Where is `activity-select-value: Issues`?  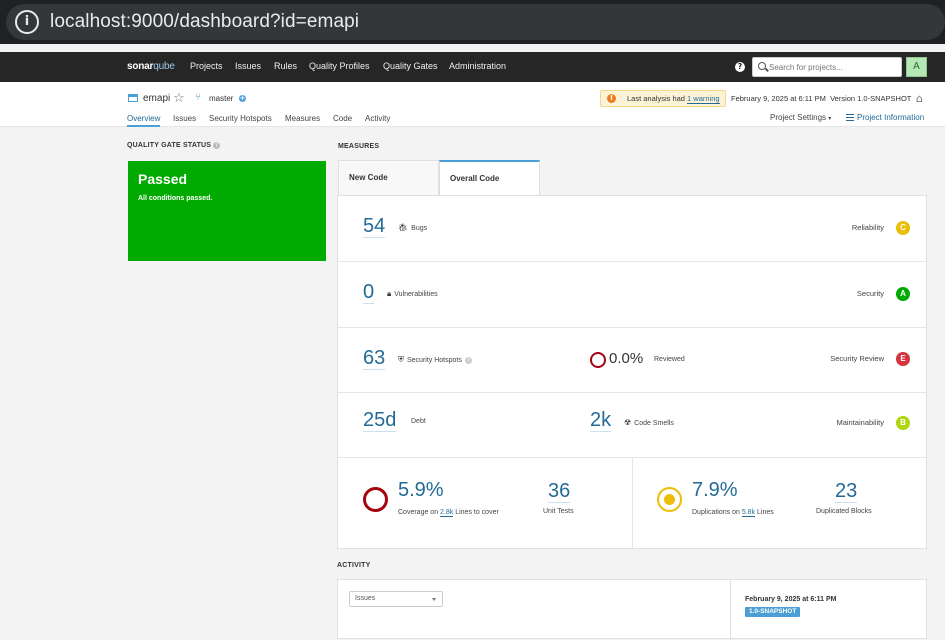
activity-select-value: Issues is located at coordinates (365, 598).